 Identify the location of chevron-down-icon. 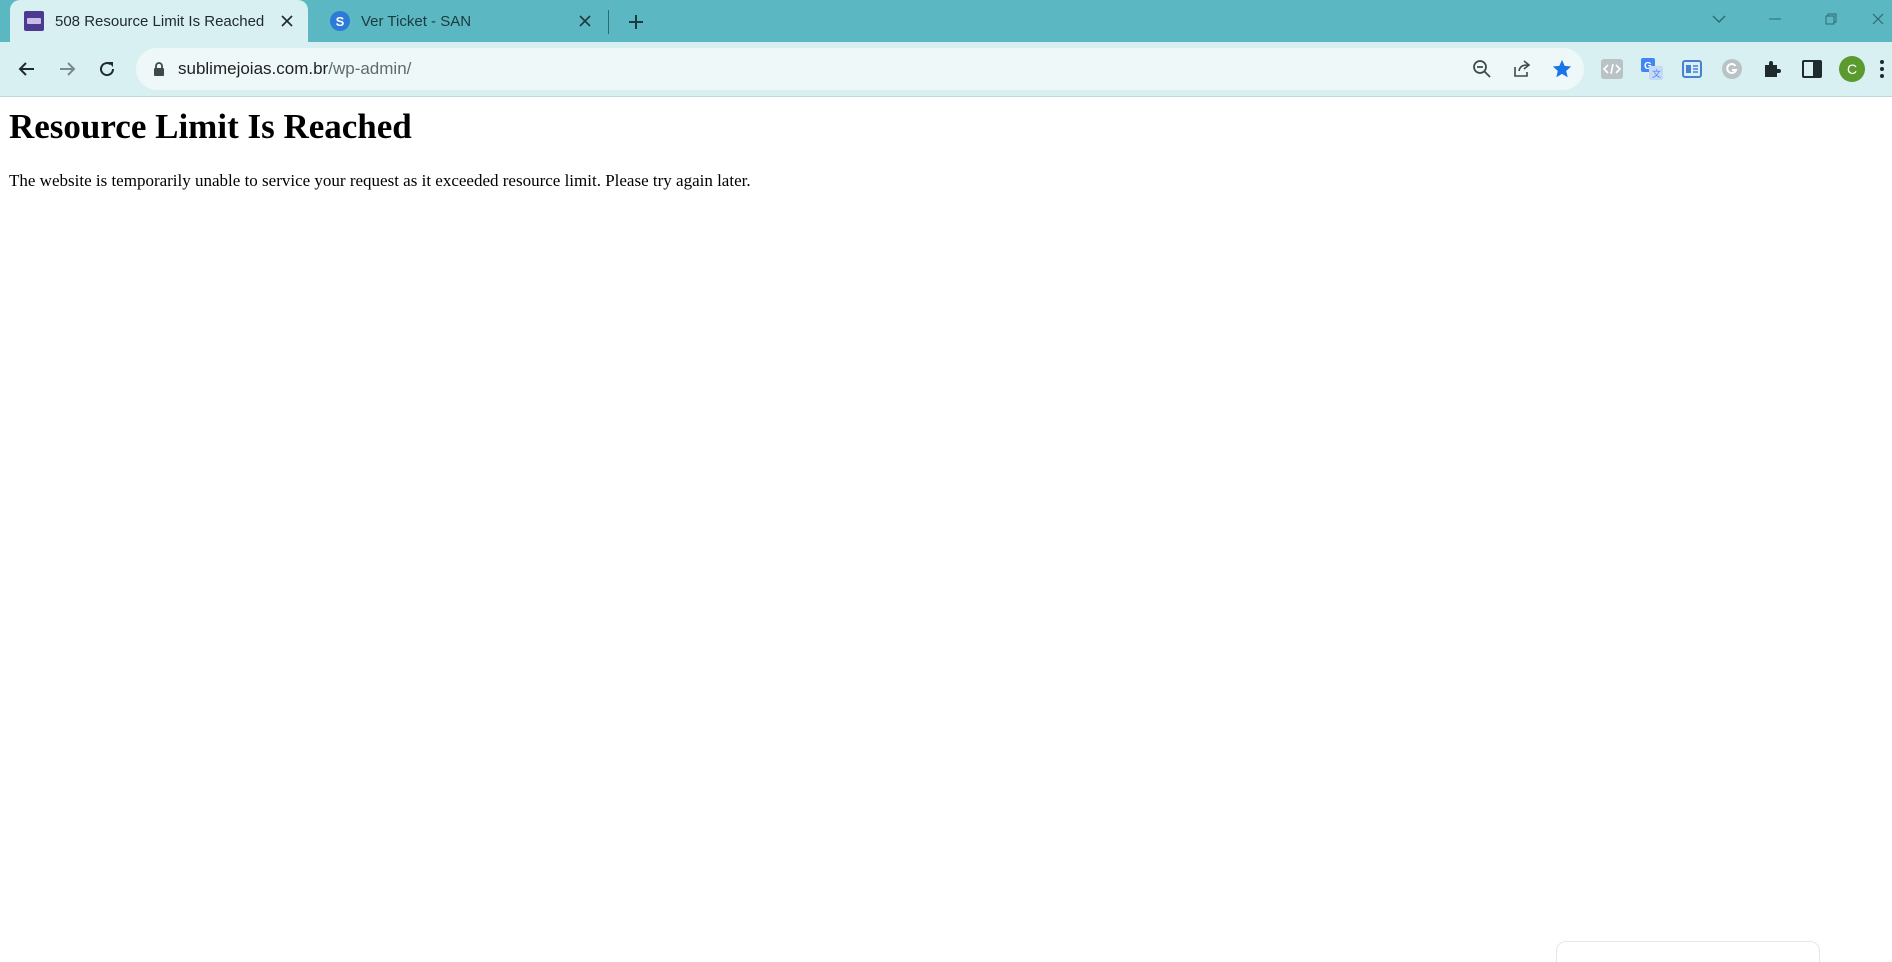
(1719, 19).